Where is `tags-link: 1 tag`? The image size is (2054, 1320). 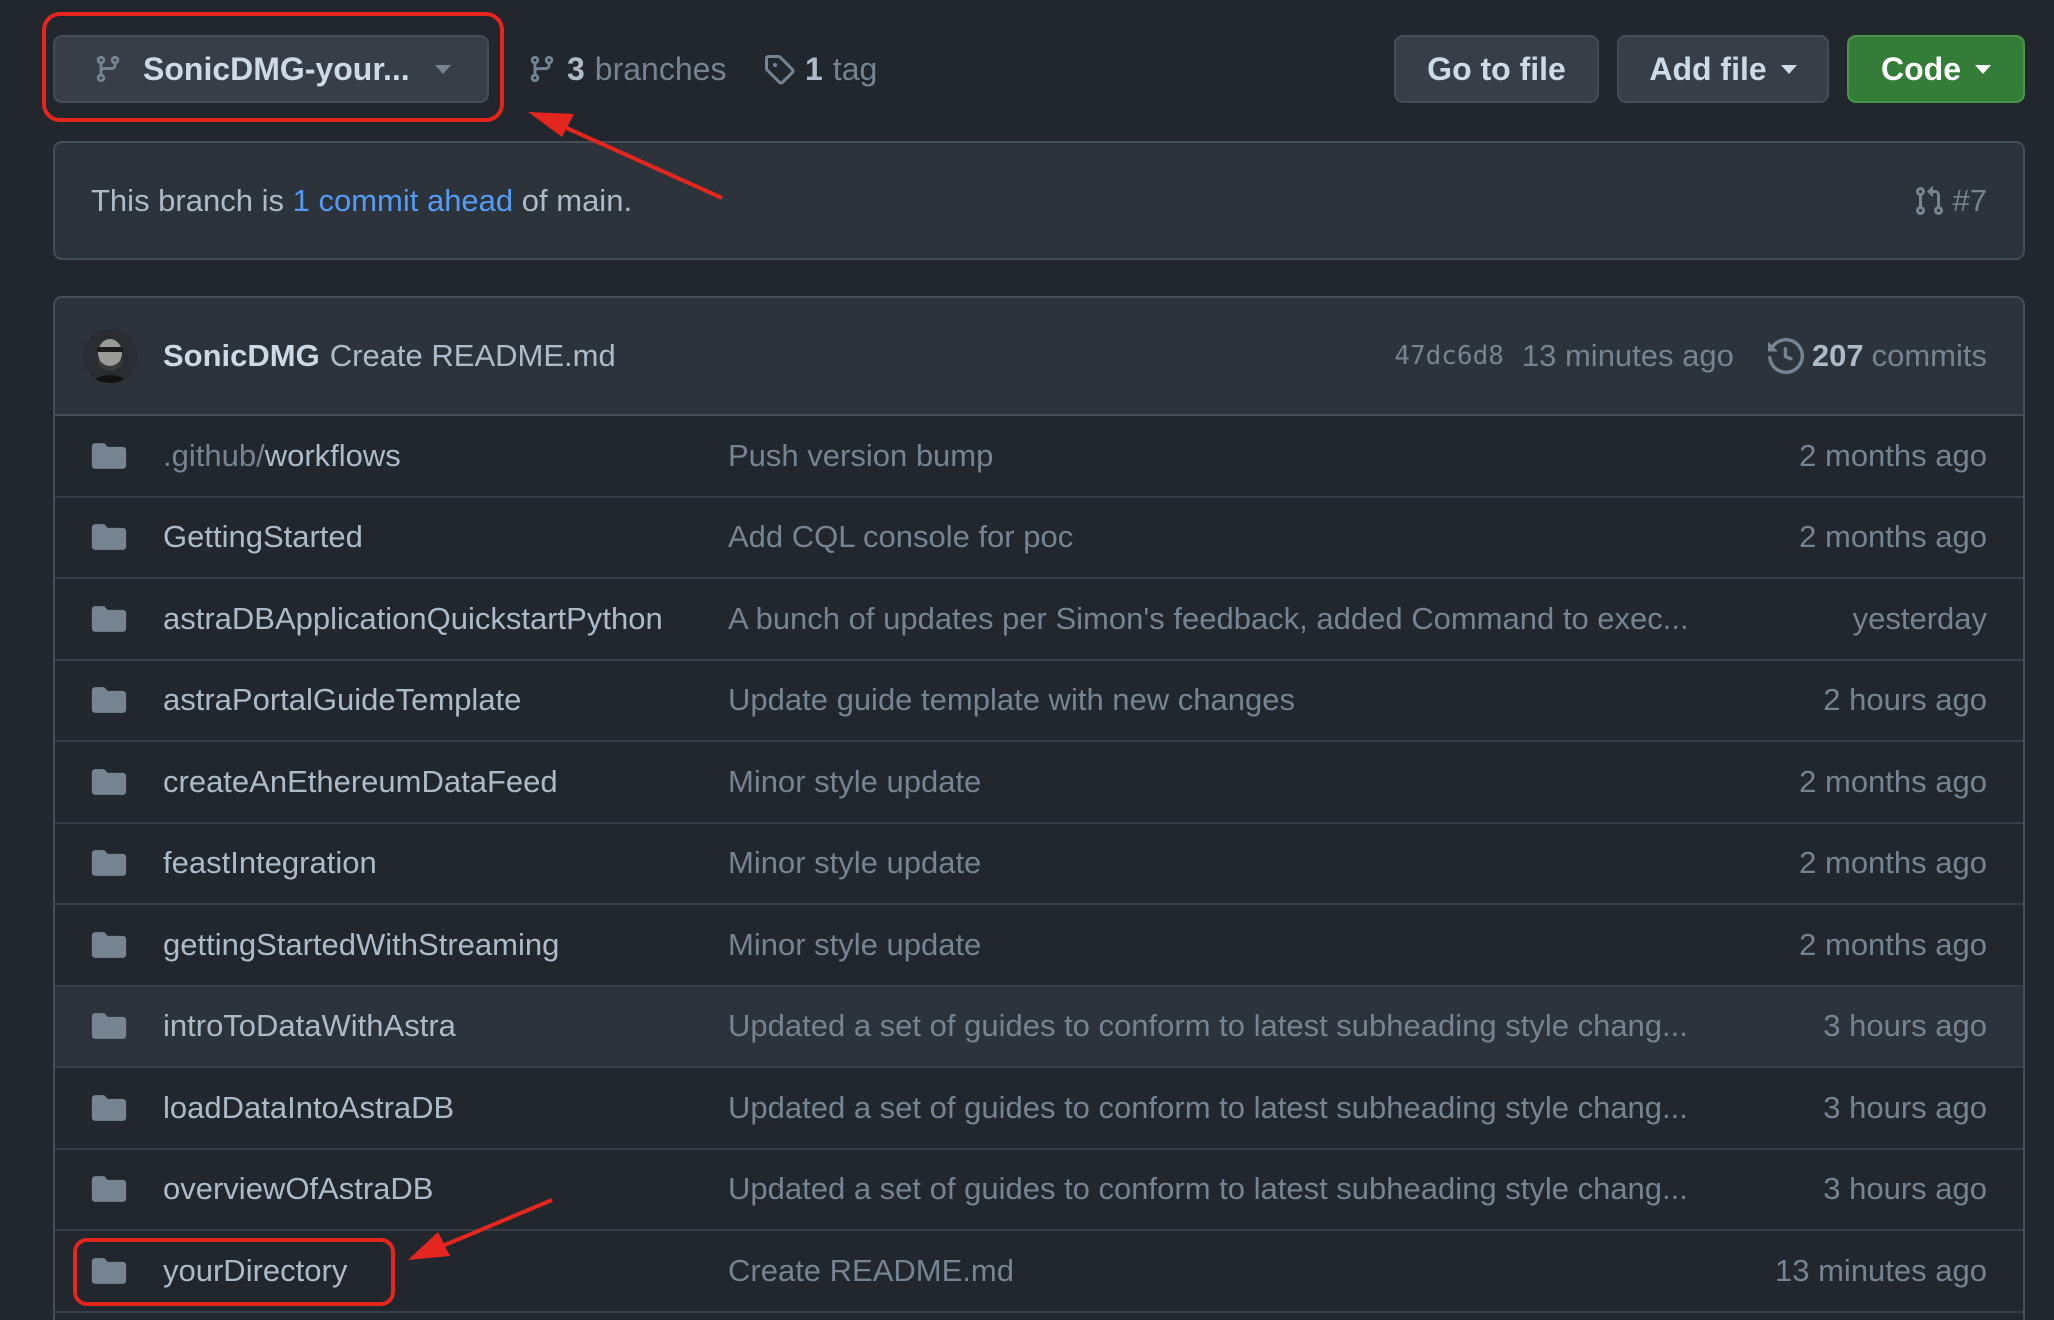
tags-link: 1 tag is located at coordinates (820, 69).